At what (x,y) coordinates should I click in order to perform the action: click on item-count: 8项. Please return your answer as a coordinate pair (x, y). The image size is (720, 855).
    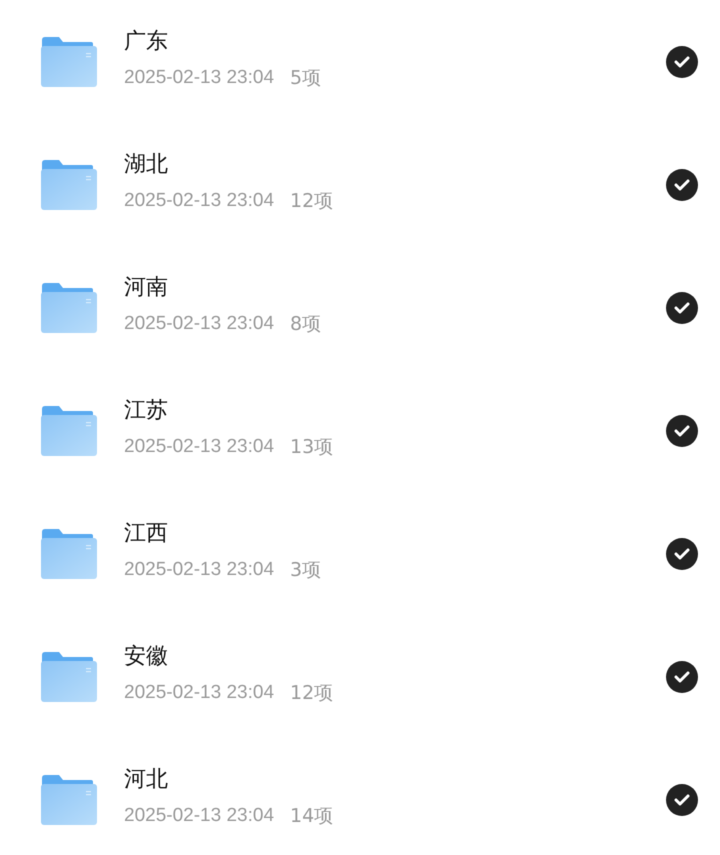
    Looking at the image, I should click on (306, 324).